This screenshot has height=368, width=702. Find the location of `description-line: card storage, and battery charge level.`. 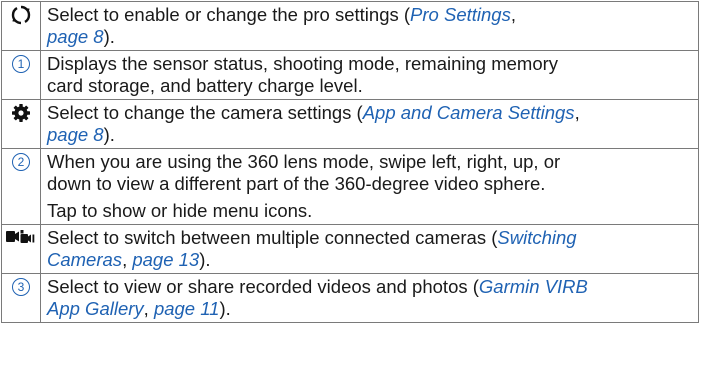

description-line: card storage, and battery charge level. is located at coordinates (369, 86).